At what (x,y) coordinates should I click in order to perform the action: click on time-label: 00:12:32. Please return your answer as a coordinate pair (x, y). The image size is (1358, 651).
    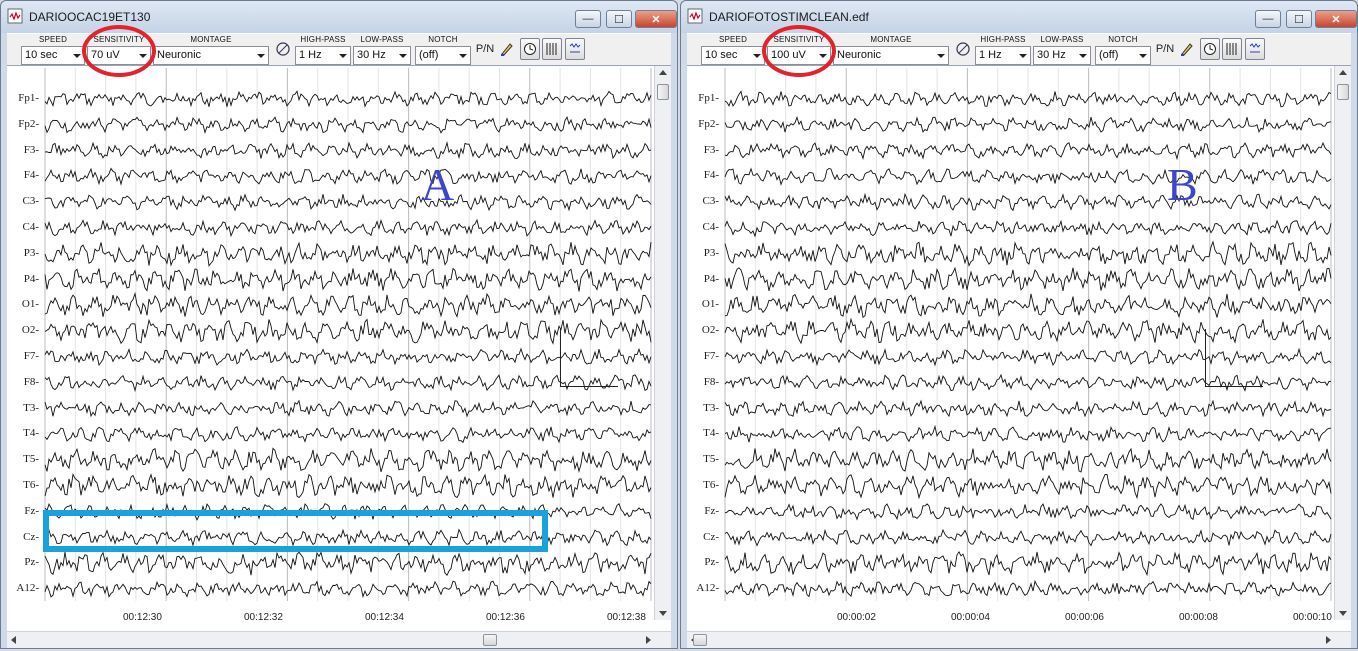
    Looking at the image, I should click on (263, 617).